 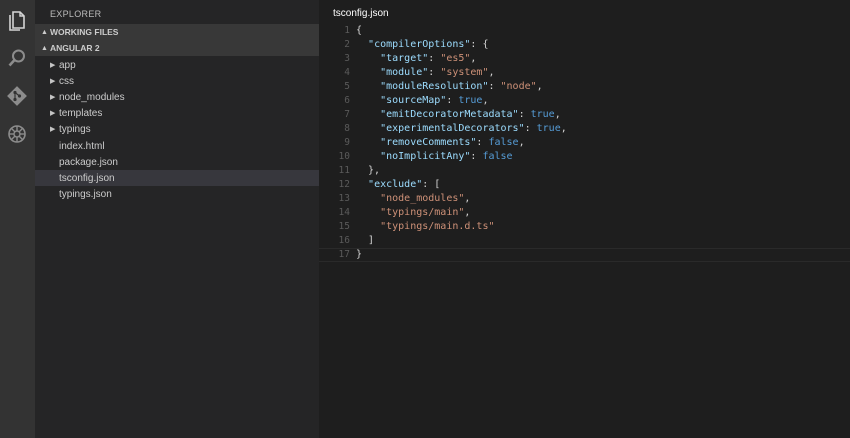 What do you see at coordinates (434, 157) in the screenshot?
I see `line-text: "noImplicitAny": false` at bounding box center [434, 157].